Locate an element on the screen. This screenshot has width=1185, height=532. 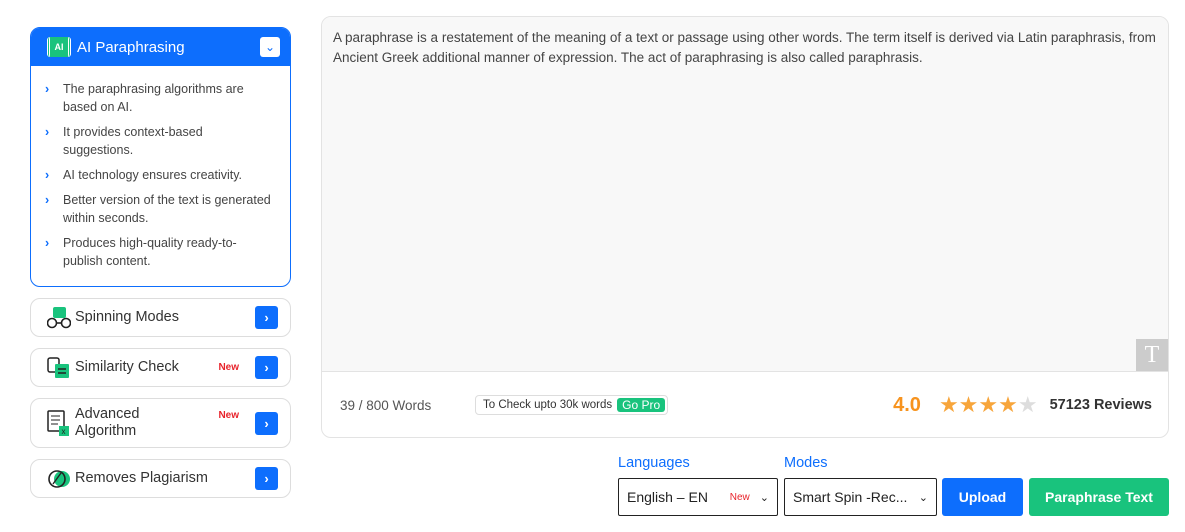
paraphrase-text-button: Paraphrase Text is located at coordinates (1099, 497).